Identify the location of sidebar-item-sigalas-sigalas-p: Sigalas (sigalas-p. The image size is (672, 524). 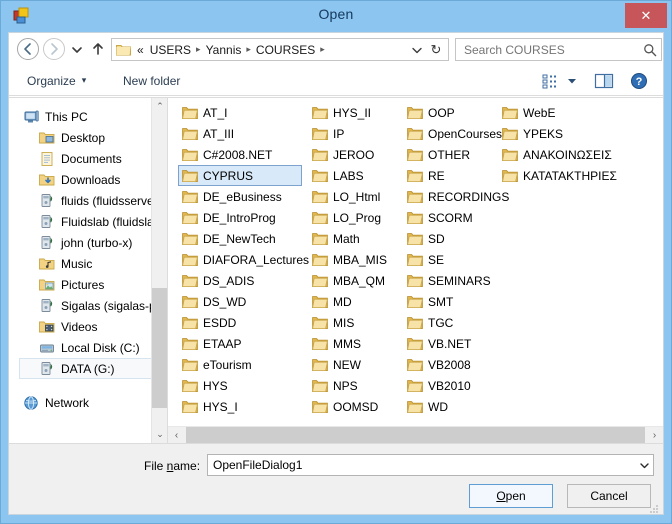
(88, 305).